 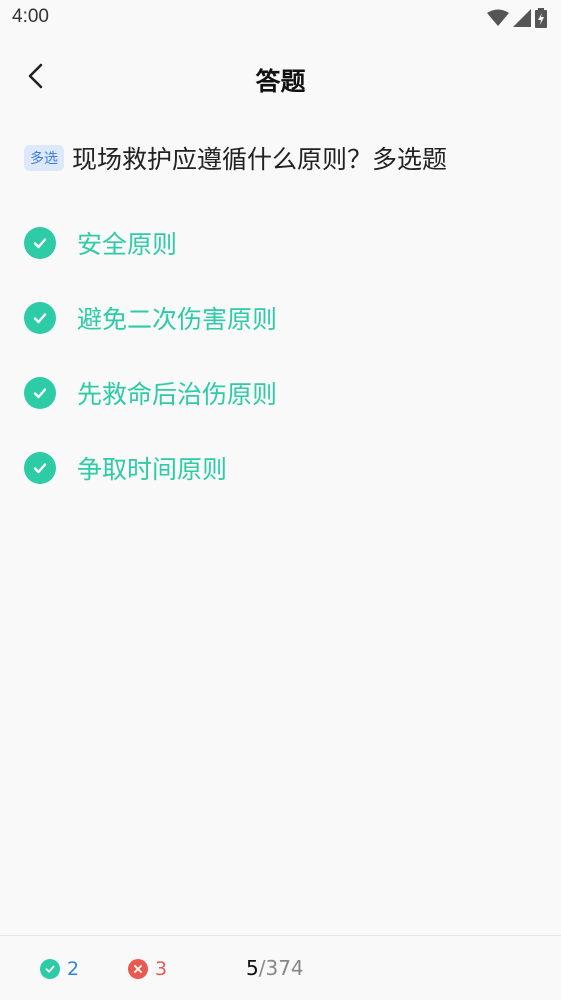 What do you see at coordinates (44, 158) in the screenshot?
I see `question-type-badge: 多选` at bounding box center [44, 158].